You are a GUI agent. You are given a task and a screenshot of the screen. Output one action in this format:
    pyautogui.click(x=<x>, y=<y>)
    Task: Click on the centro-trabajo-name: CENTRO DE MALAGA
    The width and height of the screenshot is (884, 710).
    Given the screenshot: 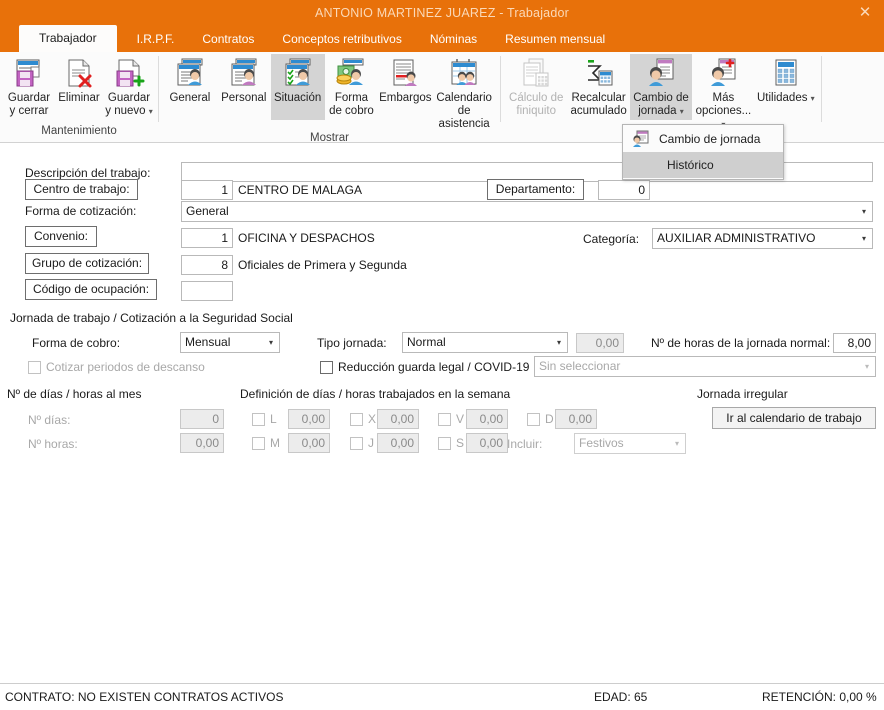 What is the action you would take?
    pyautogui.click(x=300, y=190)
    